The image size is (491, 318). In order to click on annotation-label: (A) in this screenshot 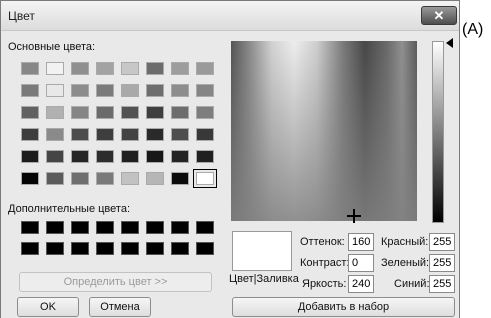, I will do `click(473, 29)`.